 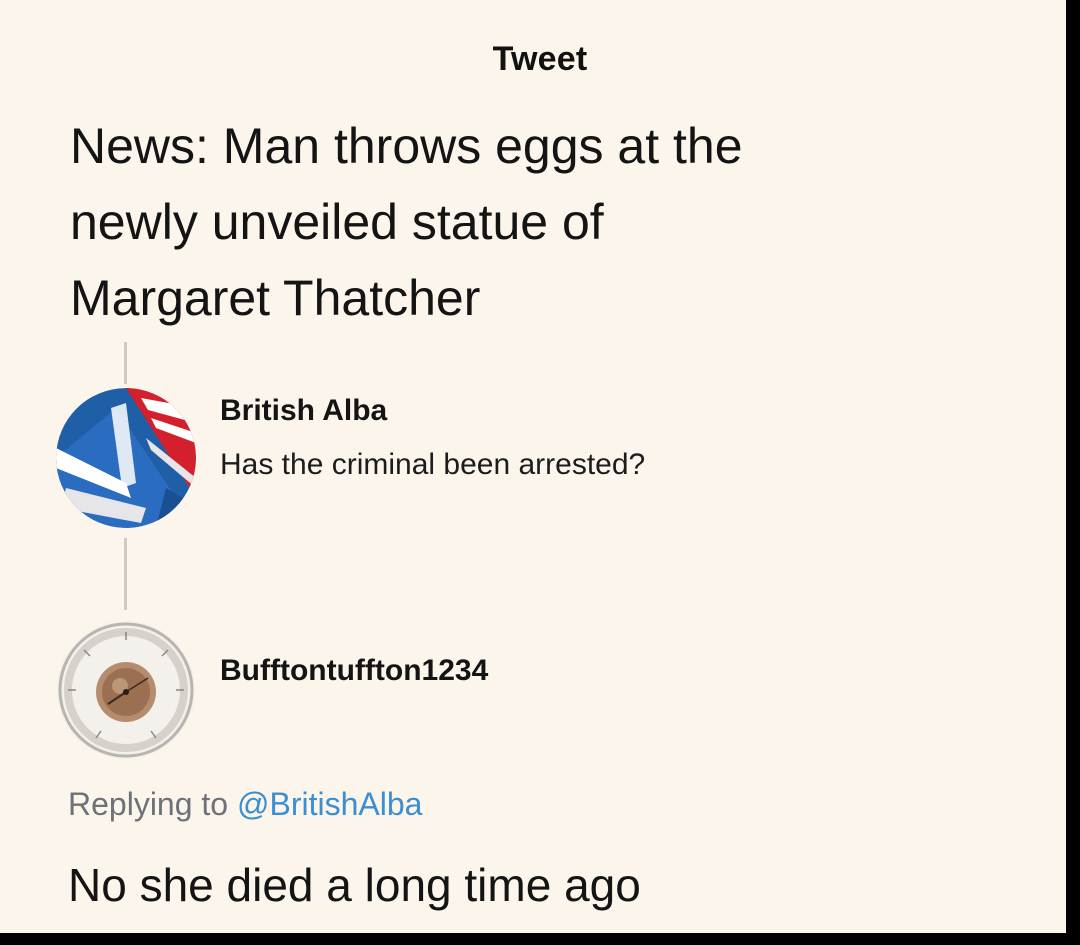 I want to click on tweet-line: Margaret Thatcher, so click(x=275, y=298).